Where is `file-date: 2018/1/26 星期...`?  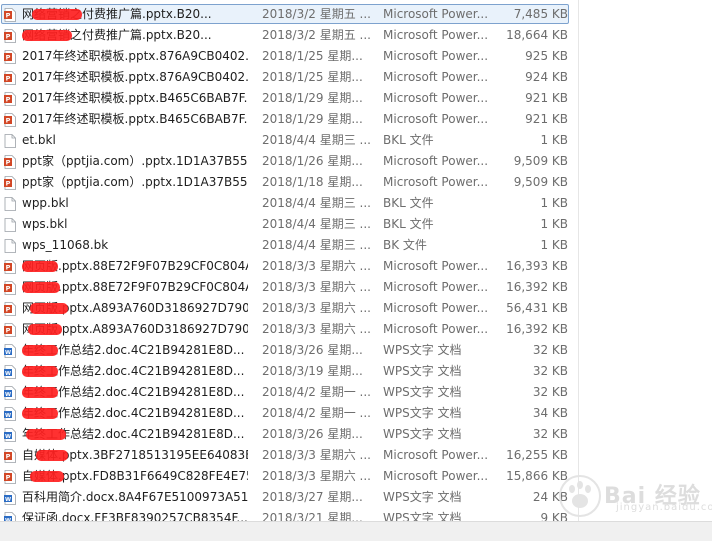 file-date: 2018/1/26 星期... is located at coordinates (312, 161).